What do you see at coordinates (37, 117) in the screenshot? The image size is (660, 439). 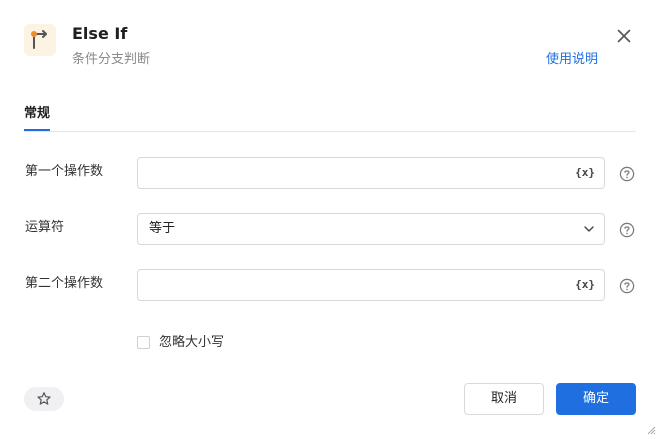 I see `tab-general: 常规` at bounding box center [37, 117].